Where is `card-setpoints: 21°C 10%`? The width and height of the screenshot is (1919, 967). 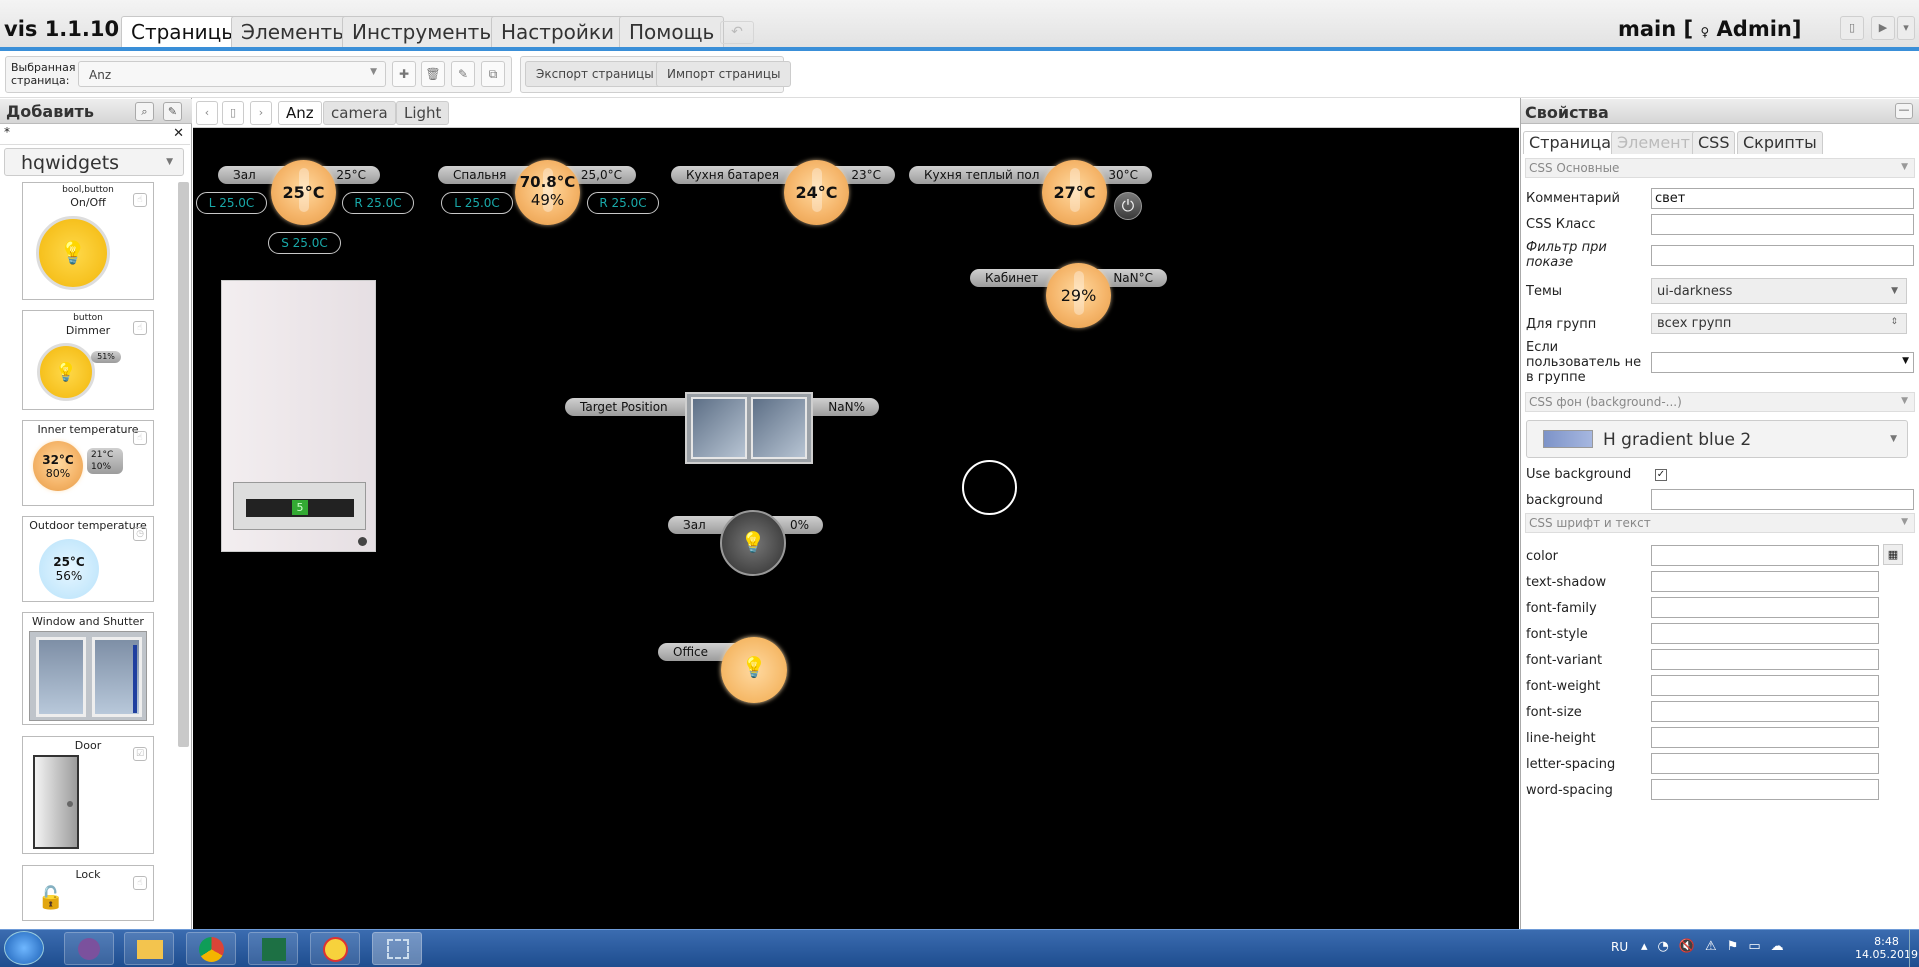 card-setpoints: 21°C 10% is located at coordinates (105, 461).